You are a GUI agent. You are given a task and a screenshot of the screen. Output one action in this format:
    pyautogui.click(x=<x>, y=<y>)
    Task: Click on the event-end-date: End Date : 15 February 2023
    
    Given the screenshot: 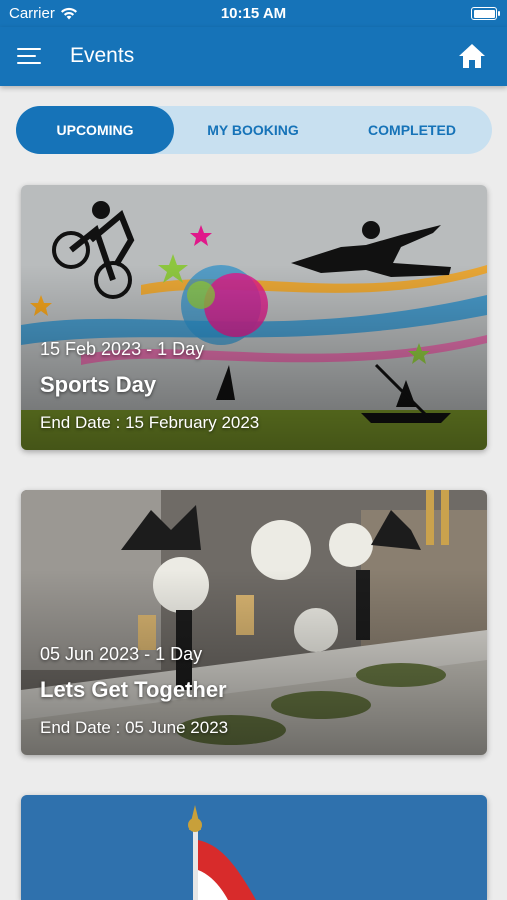 What is the action you would take?
    pyautogui.click(x=149, y=423)
    